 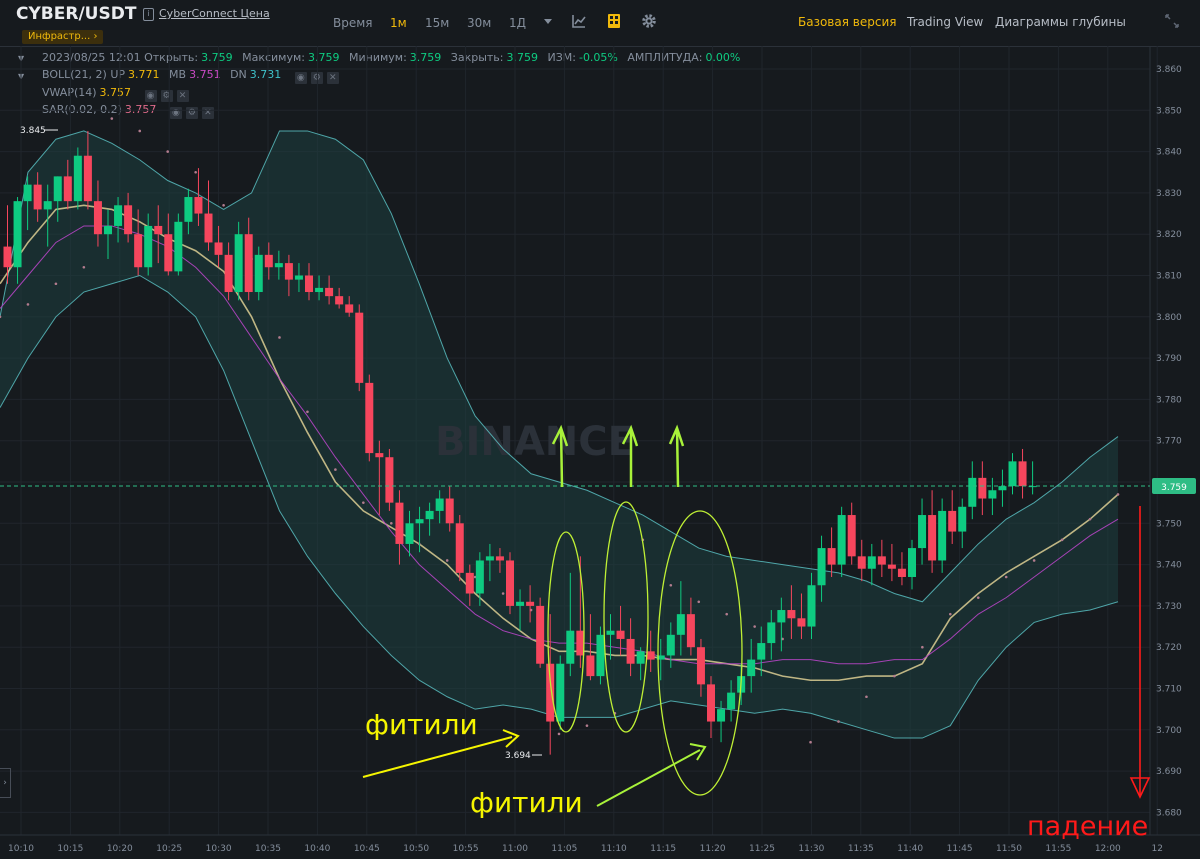 What do you see at coordinates (353, 23) in the screenshot?
I see `interval-time: Время` at bounding box center [353, 23].